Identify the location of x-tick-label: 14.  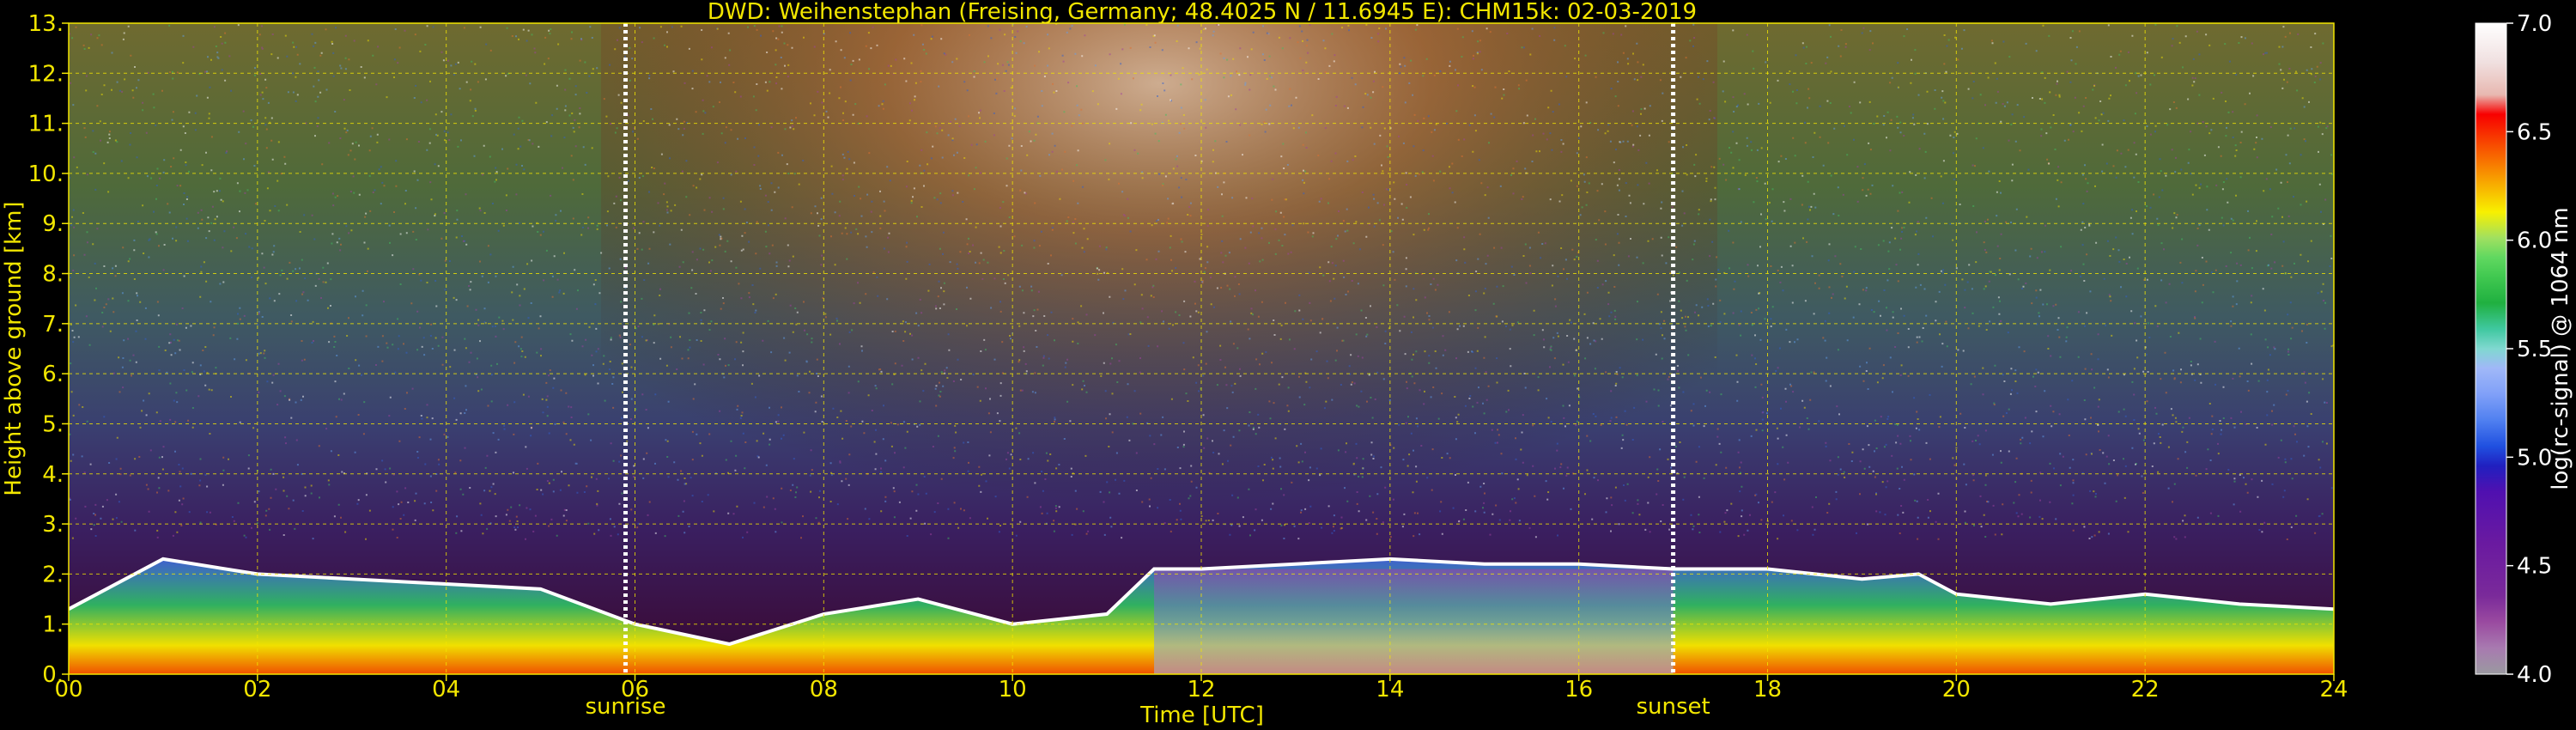
(1390, 690).